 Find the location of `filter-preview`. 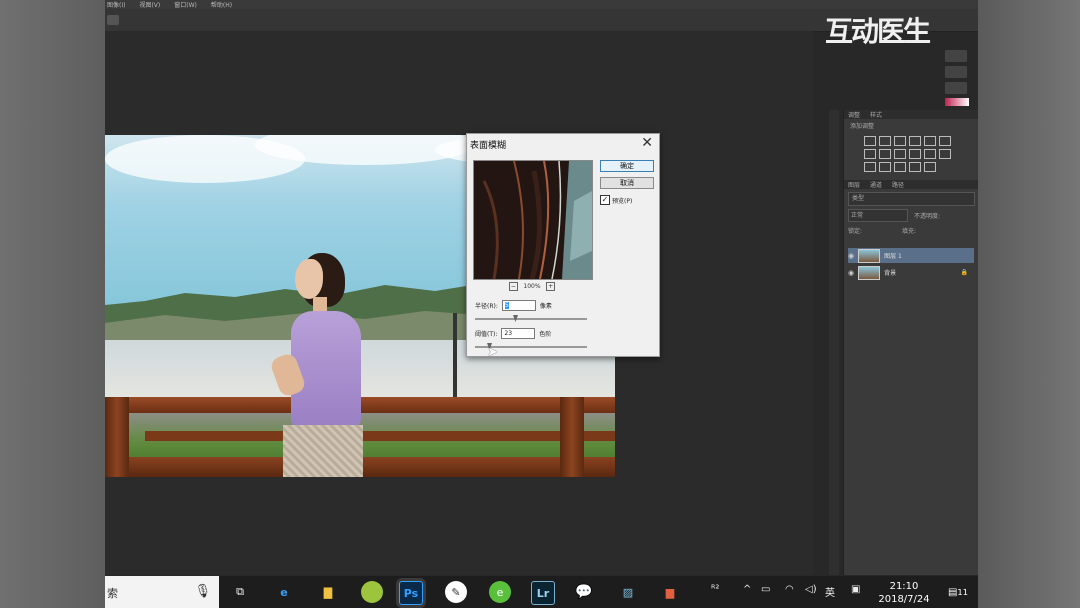

filter-preview is located at coordinates (533, 220).